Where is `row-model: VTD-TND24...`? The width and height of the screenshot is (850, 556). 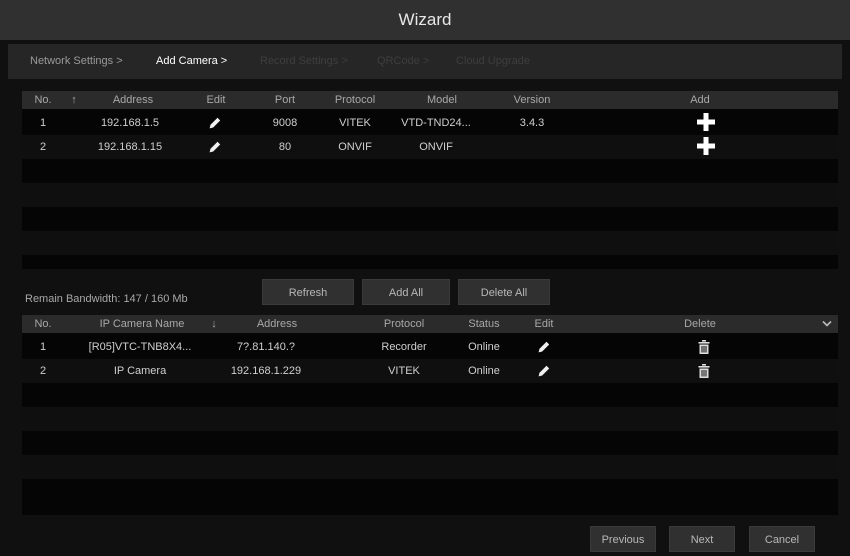
row-model: VTD-TND24... is located at coordinates (436, 123).